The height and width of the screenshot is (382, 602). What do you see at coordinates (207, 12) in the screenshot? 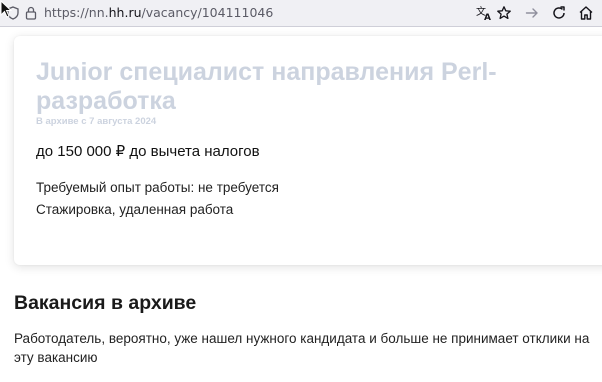
I see `url-path: /vacancy/104111046` at bounding box center [207, 12].